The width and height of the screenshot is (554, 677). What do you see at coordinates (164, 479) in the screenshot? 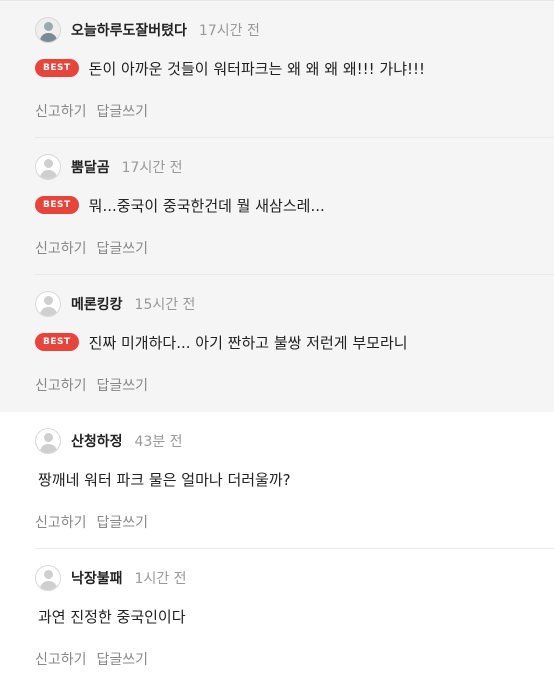
I see `comment-text: 짱깨네 워터 파크 물은 얼마나 더러울까?` at bounding box center [164, 479].